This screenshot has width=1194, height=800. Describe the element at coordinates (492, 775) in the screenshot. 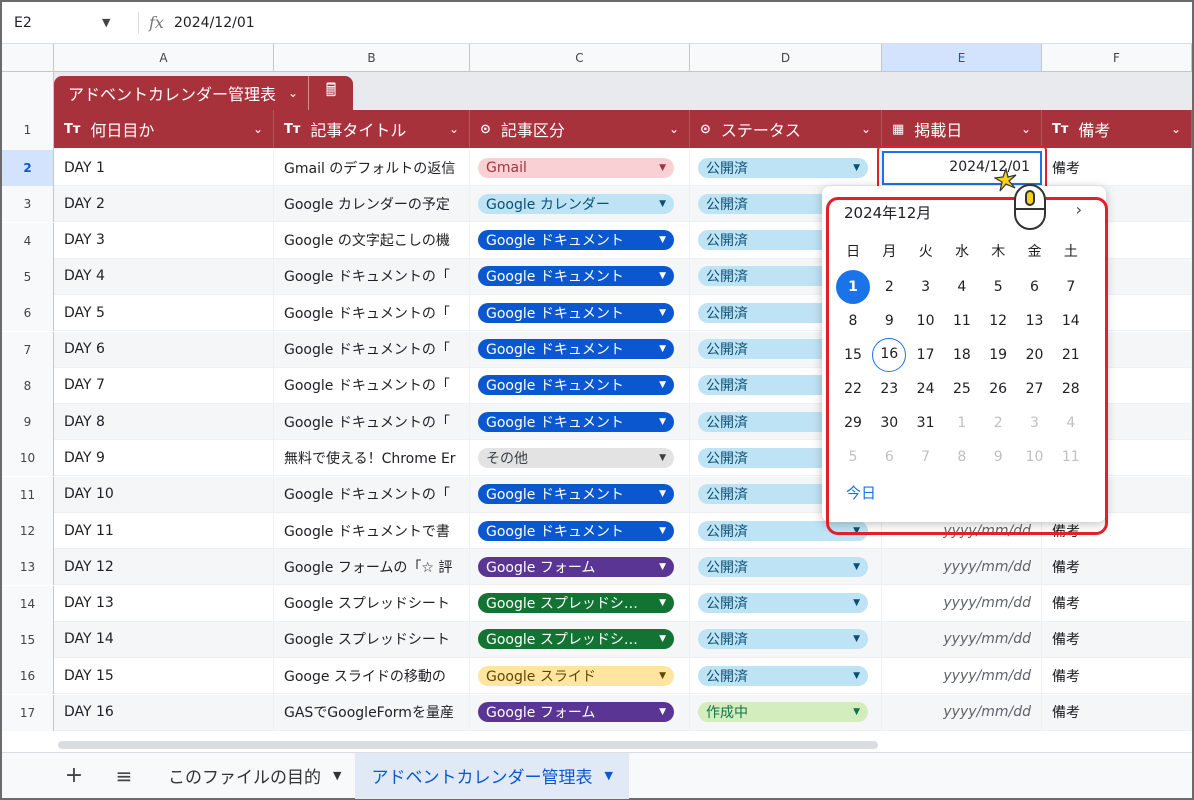

I see `sheet-tab-advent: アドベントカレンダー管理表 ▼` at that location.